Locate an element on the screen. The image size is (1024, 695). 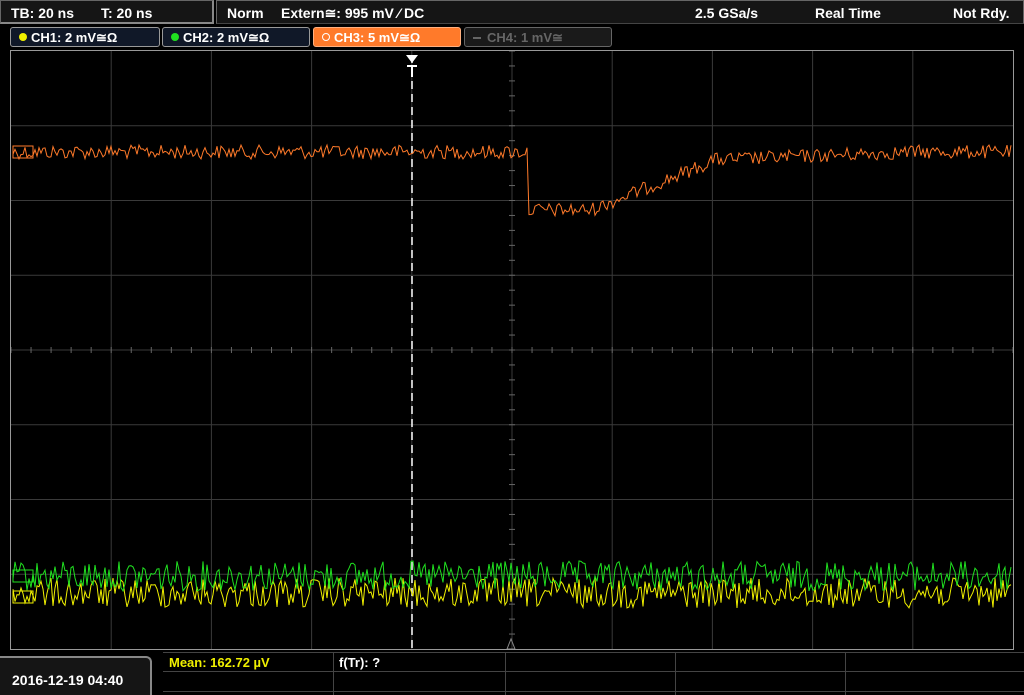
trigger-source: Extern≅: 995 mV ⁄ DC is located at coordinates (353, 13).